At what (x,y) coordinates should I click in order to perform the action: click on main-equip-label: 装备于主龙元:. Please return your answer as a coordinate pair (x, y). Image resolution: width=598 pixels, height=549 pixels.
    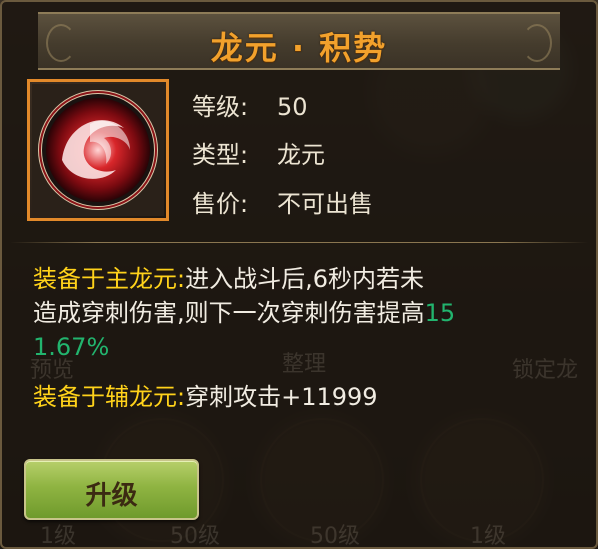
    Looking at the image, I should click on (109, 279).